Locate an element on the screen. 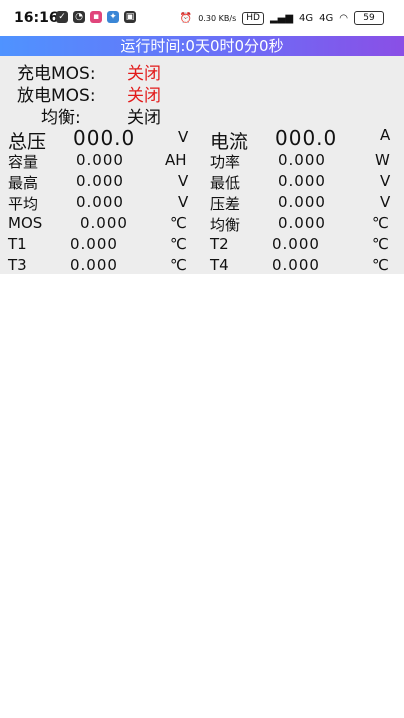  t1-unit: ℃ is located at coordinates (178, 244).